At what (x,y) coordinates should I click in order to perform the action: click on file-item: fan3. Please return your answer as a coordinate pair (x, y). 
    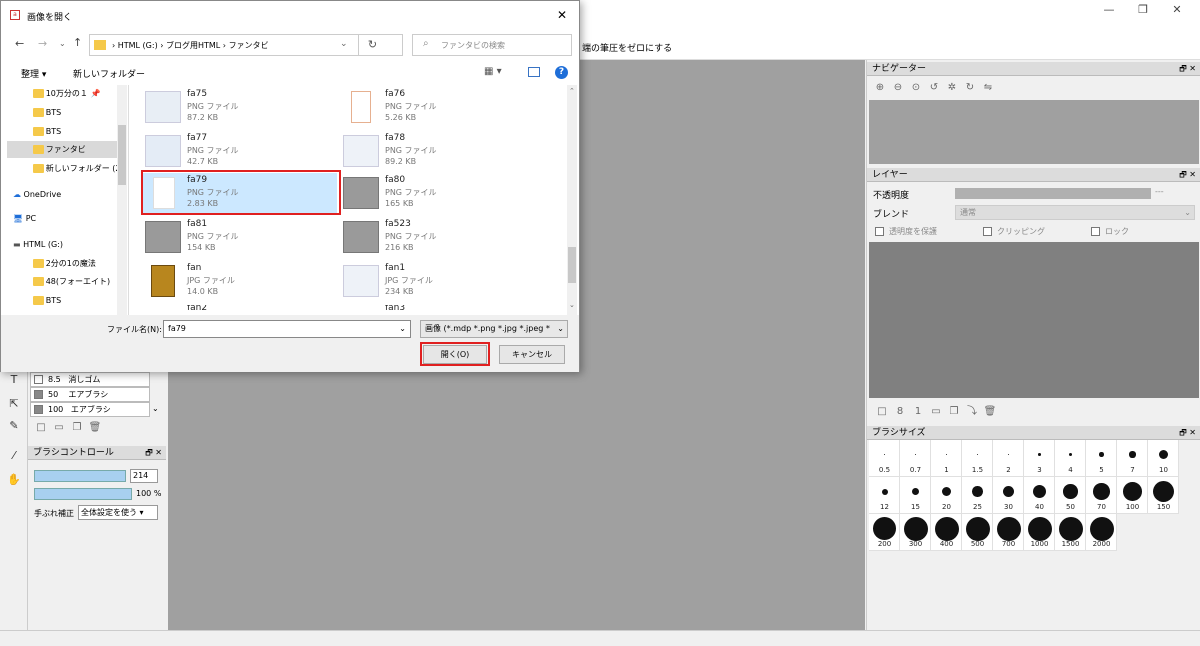
    Looking at the image, I should click on (437, 310).